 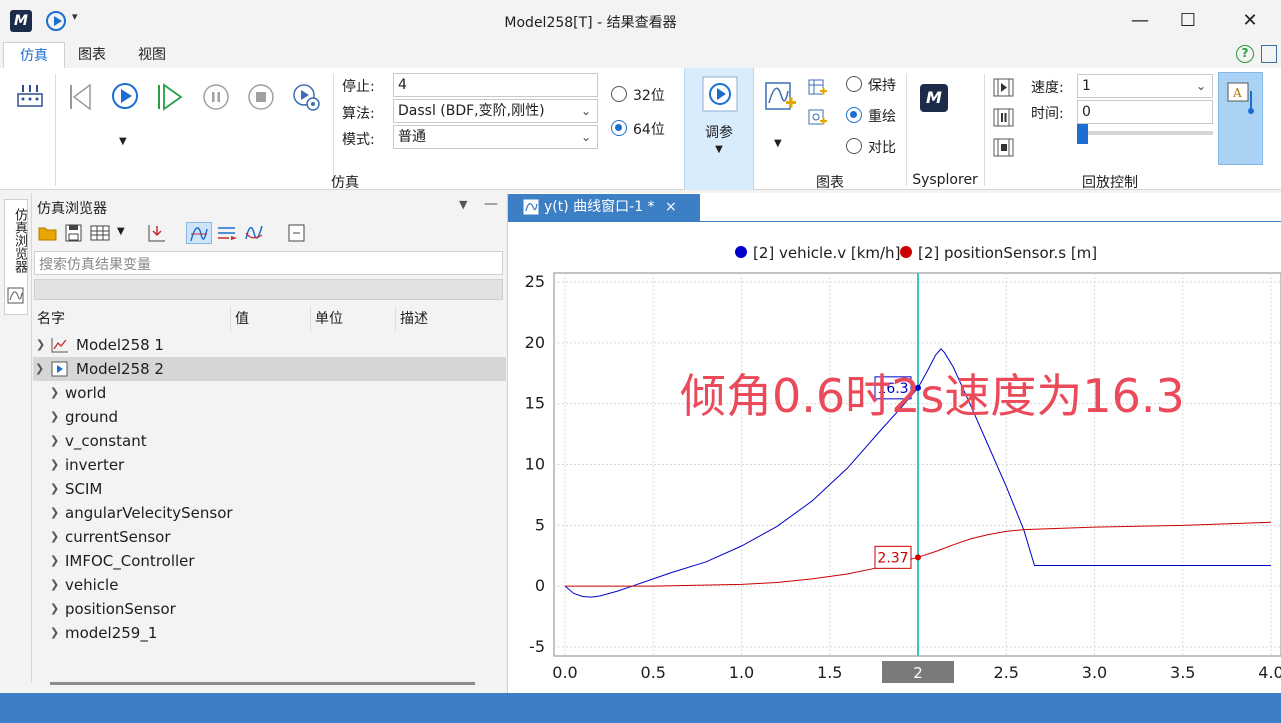 I want to click on radio-32bit, so click(x=619, y=94).